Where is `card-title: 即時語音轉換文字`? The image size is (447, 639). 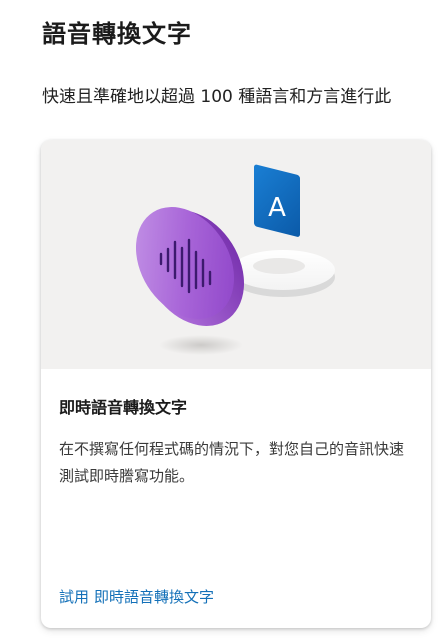 card-title: 即時語音轉換文字 is located at coordinates (123, 407).